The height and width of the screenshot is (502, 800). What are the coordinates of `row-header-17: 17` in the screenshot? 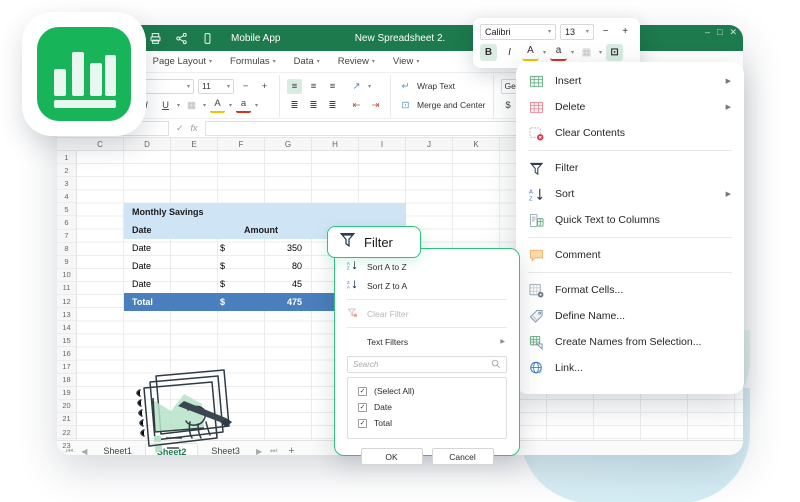 It's located at (66, 367).